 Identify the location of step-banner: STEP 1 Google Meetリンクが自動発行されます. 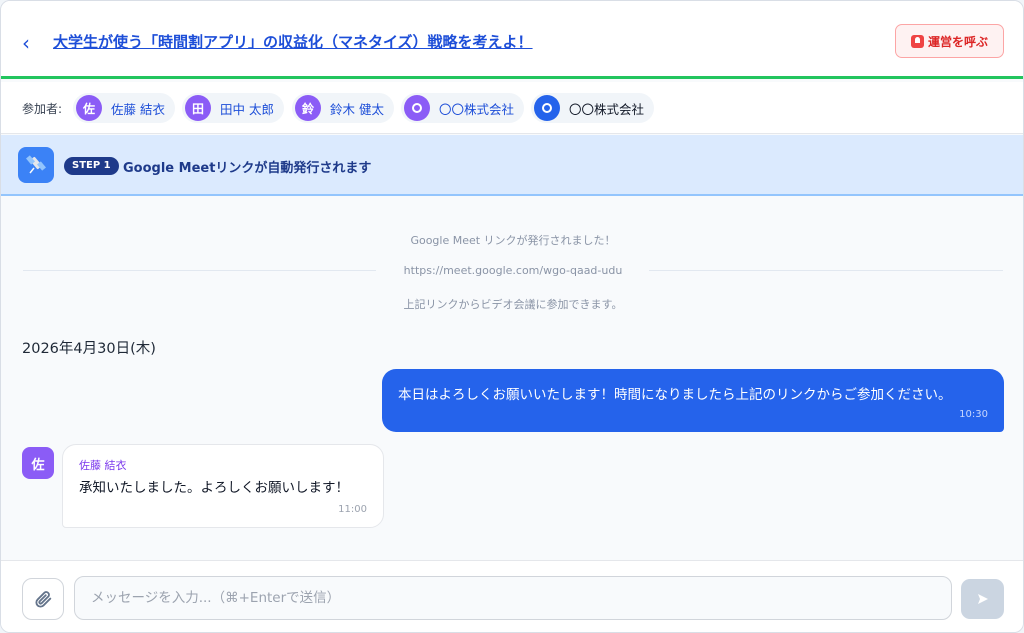
(512, 165).